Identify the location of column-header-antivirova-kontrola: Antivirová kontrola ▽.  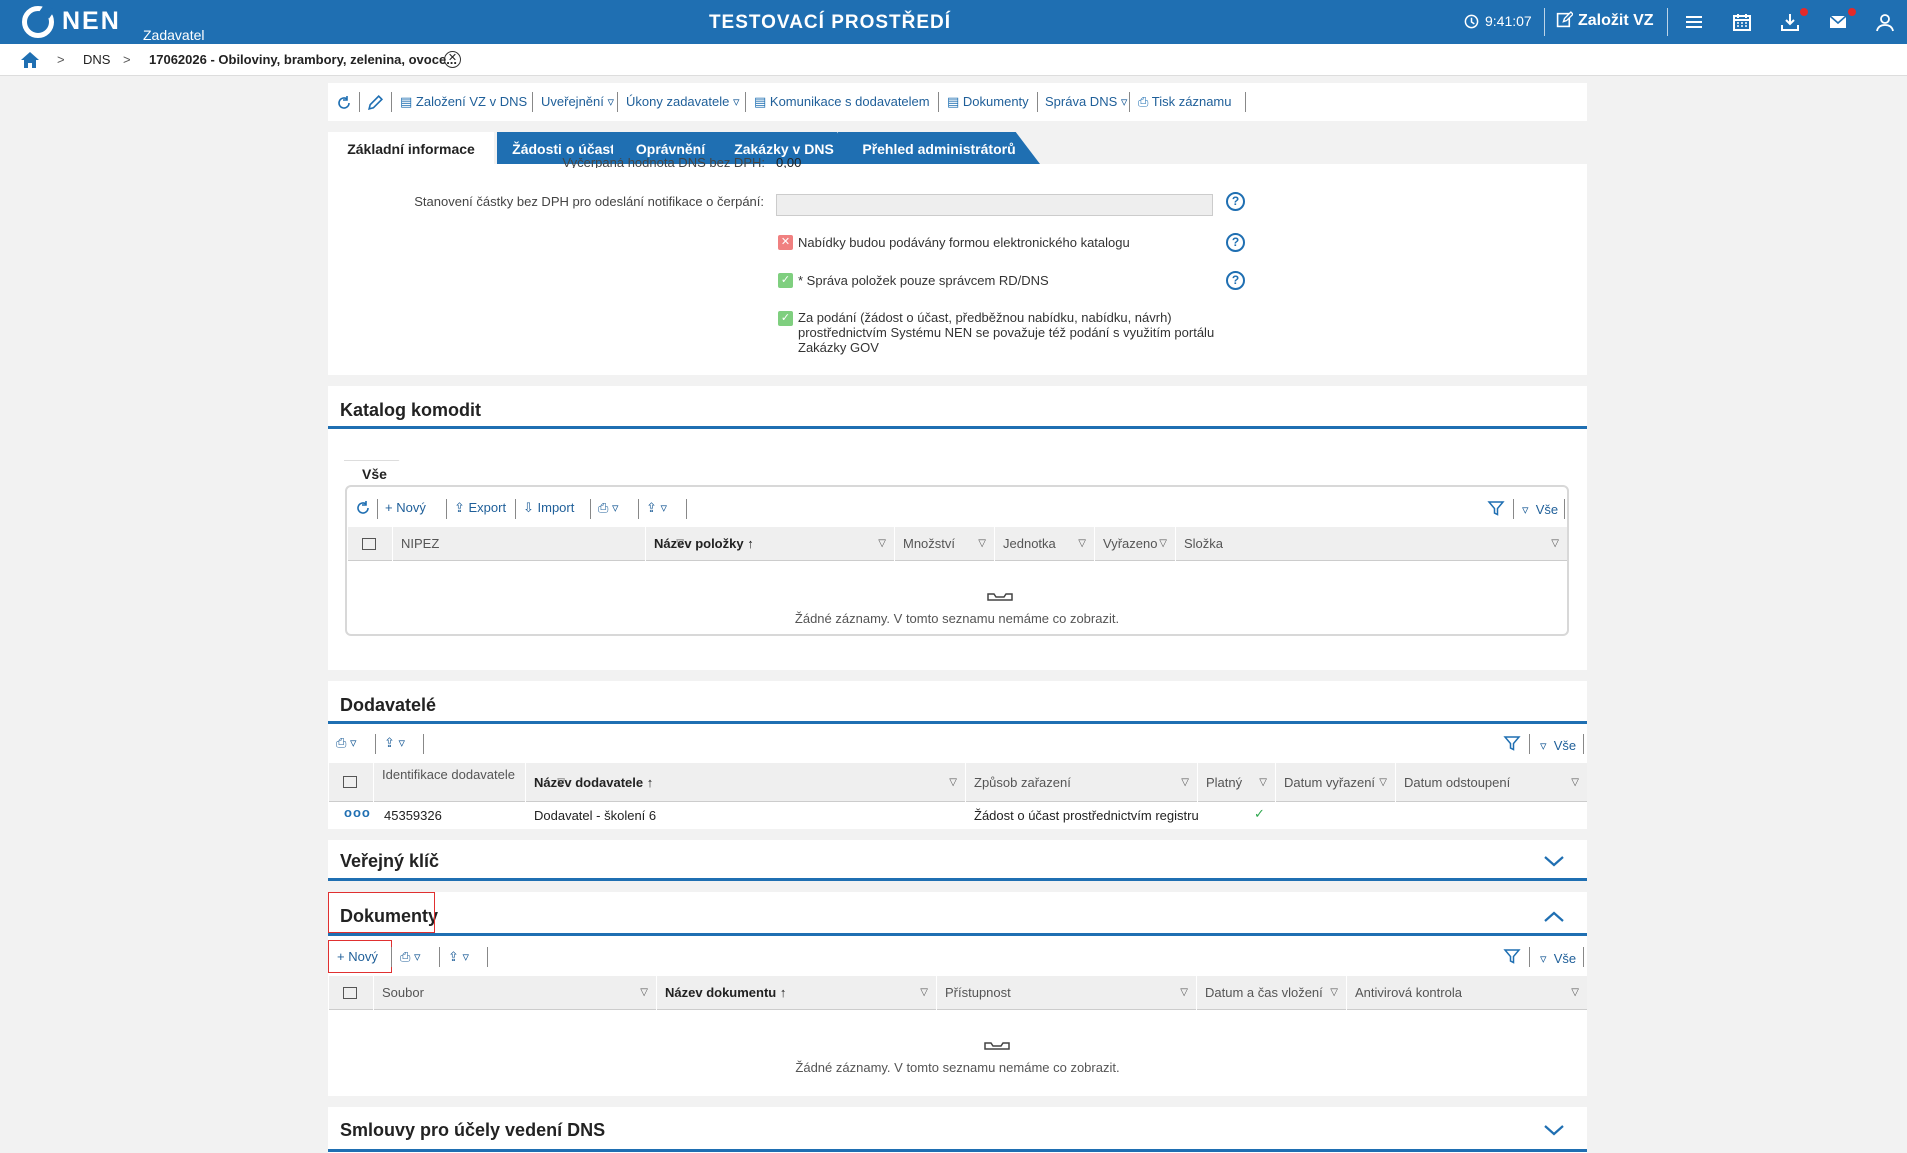
(1466, 993).